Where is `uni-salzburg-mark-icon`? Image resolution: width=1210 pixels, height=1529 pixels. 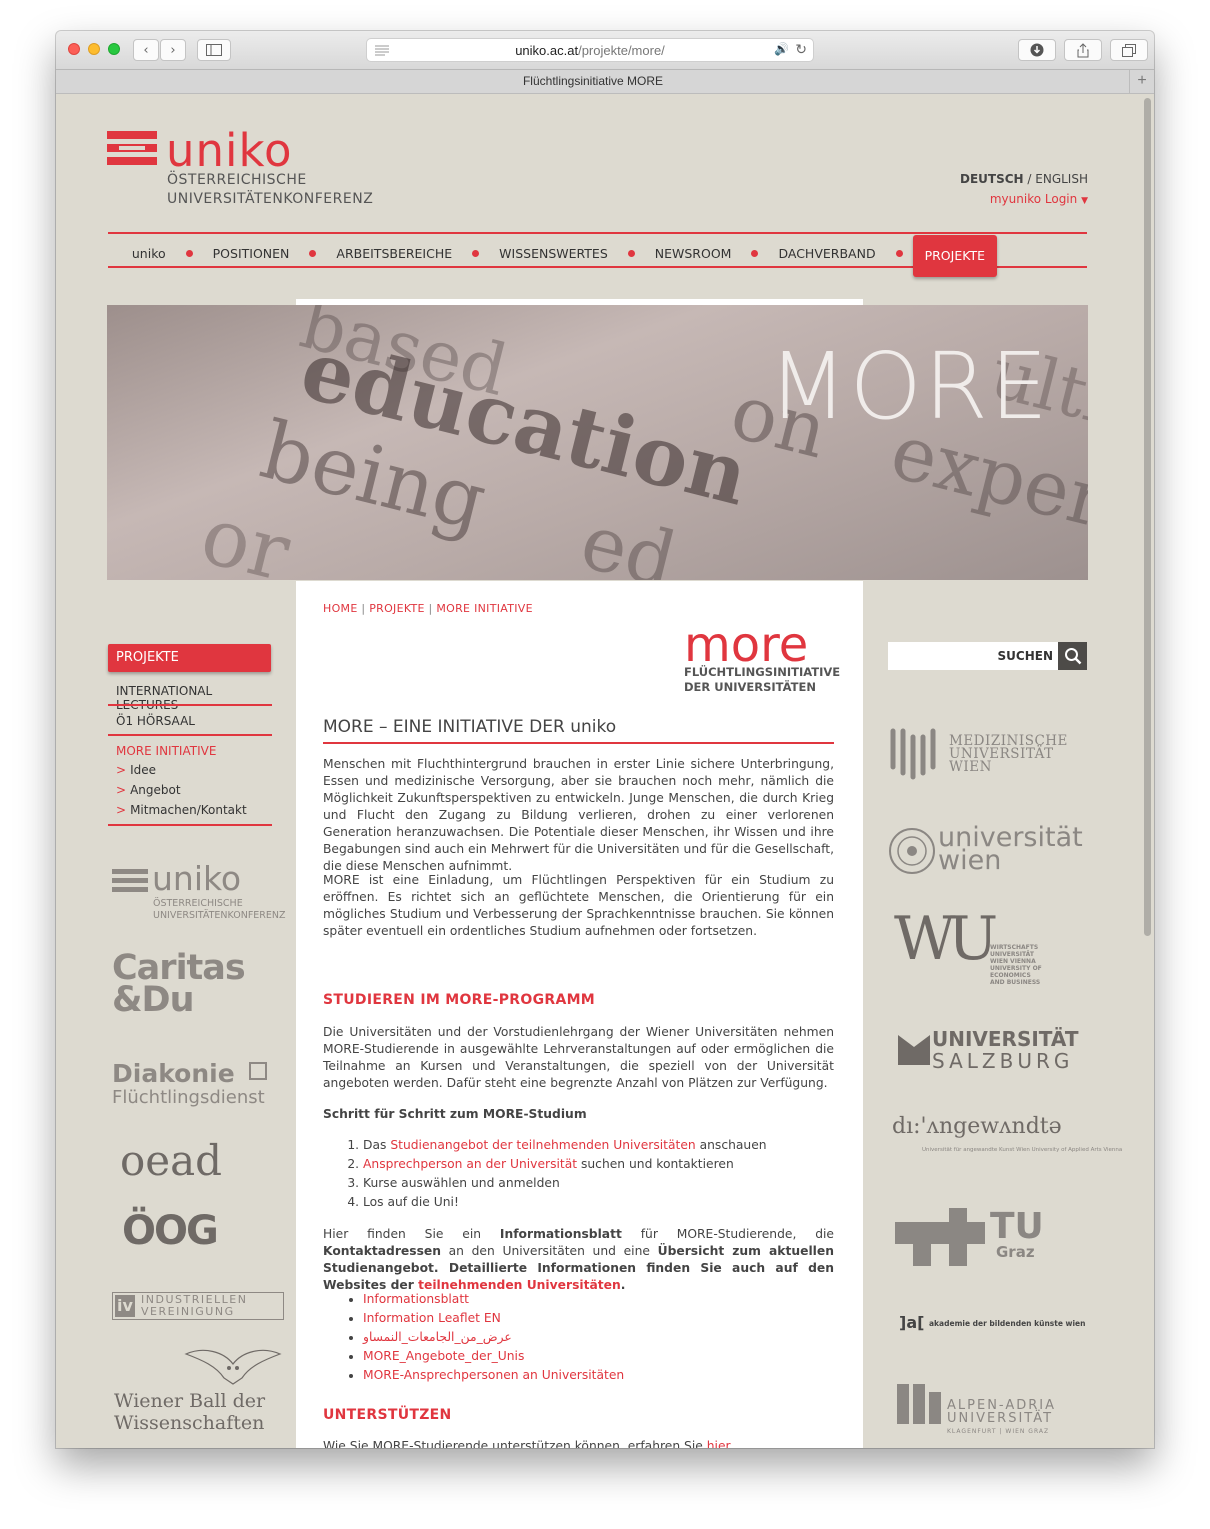 uni-salzburg-mark-icon is located at coordinates (914, 1050).